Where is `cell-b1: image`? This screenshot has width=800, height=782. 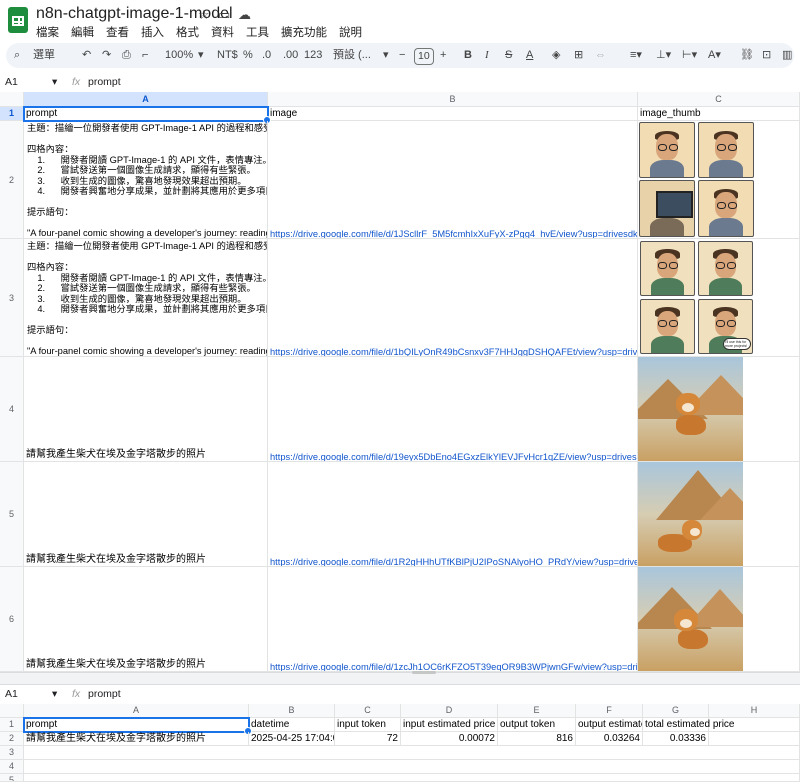 cell-b1: image is located at coordinates (453, 114).